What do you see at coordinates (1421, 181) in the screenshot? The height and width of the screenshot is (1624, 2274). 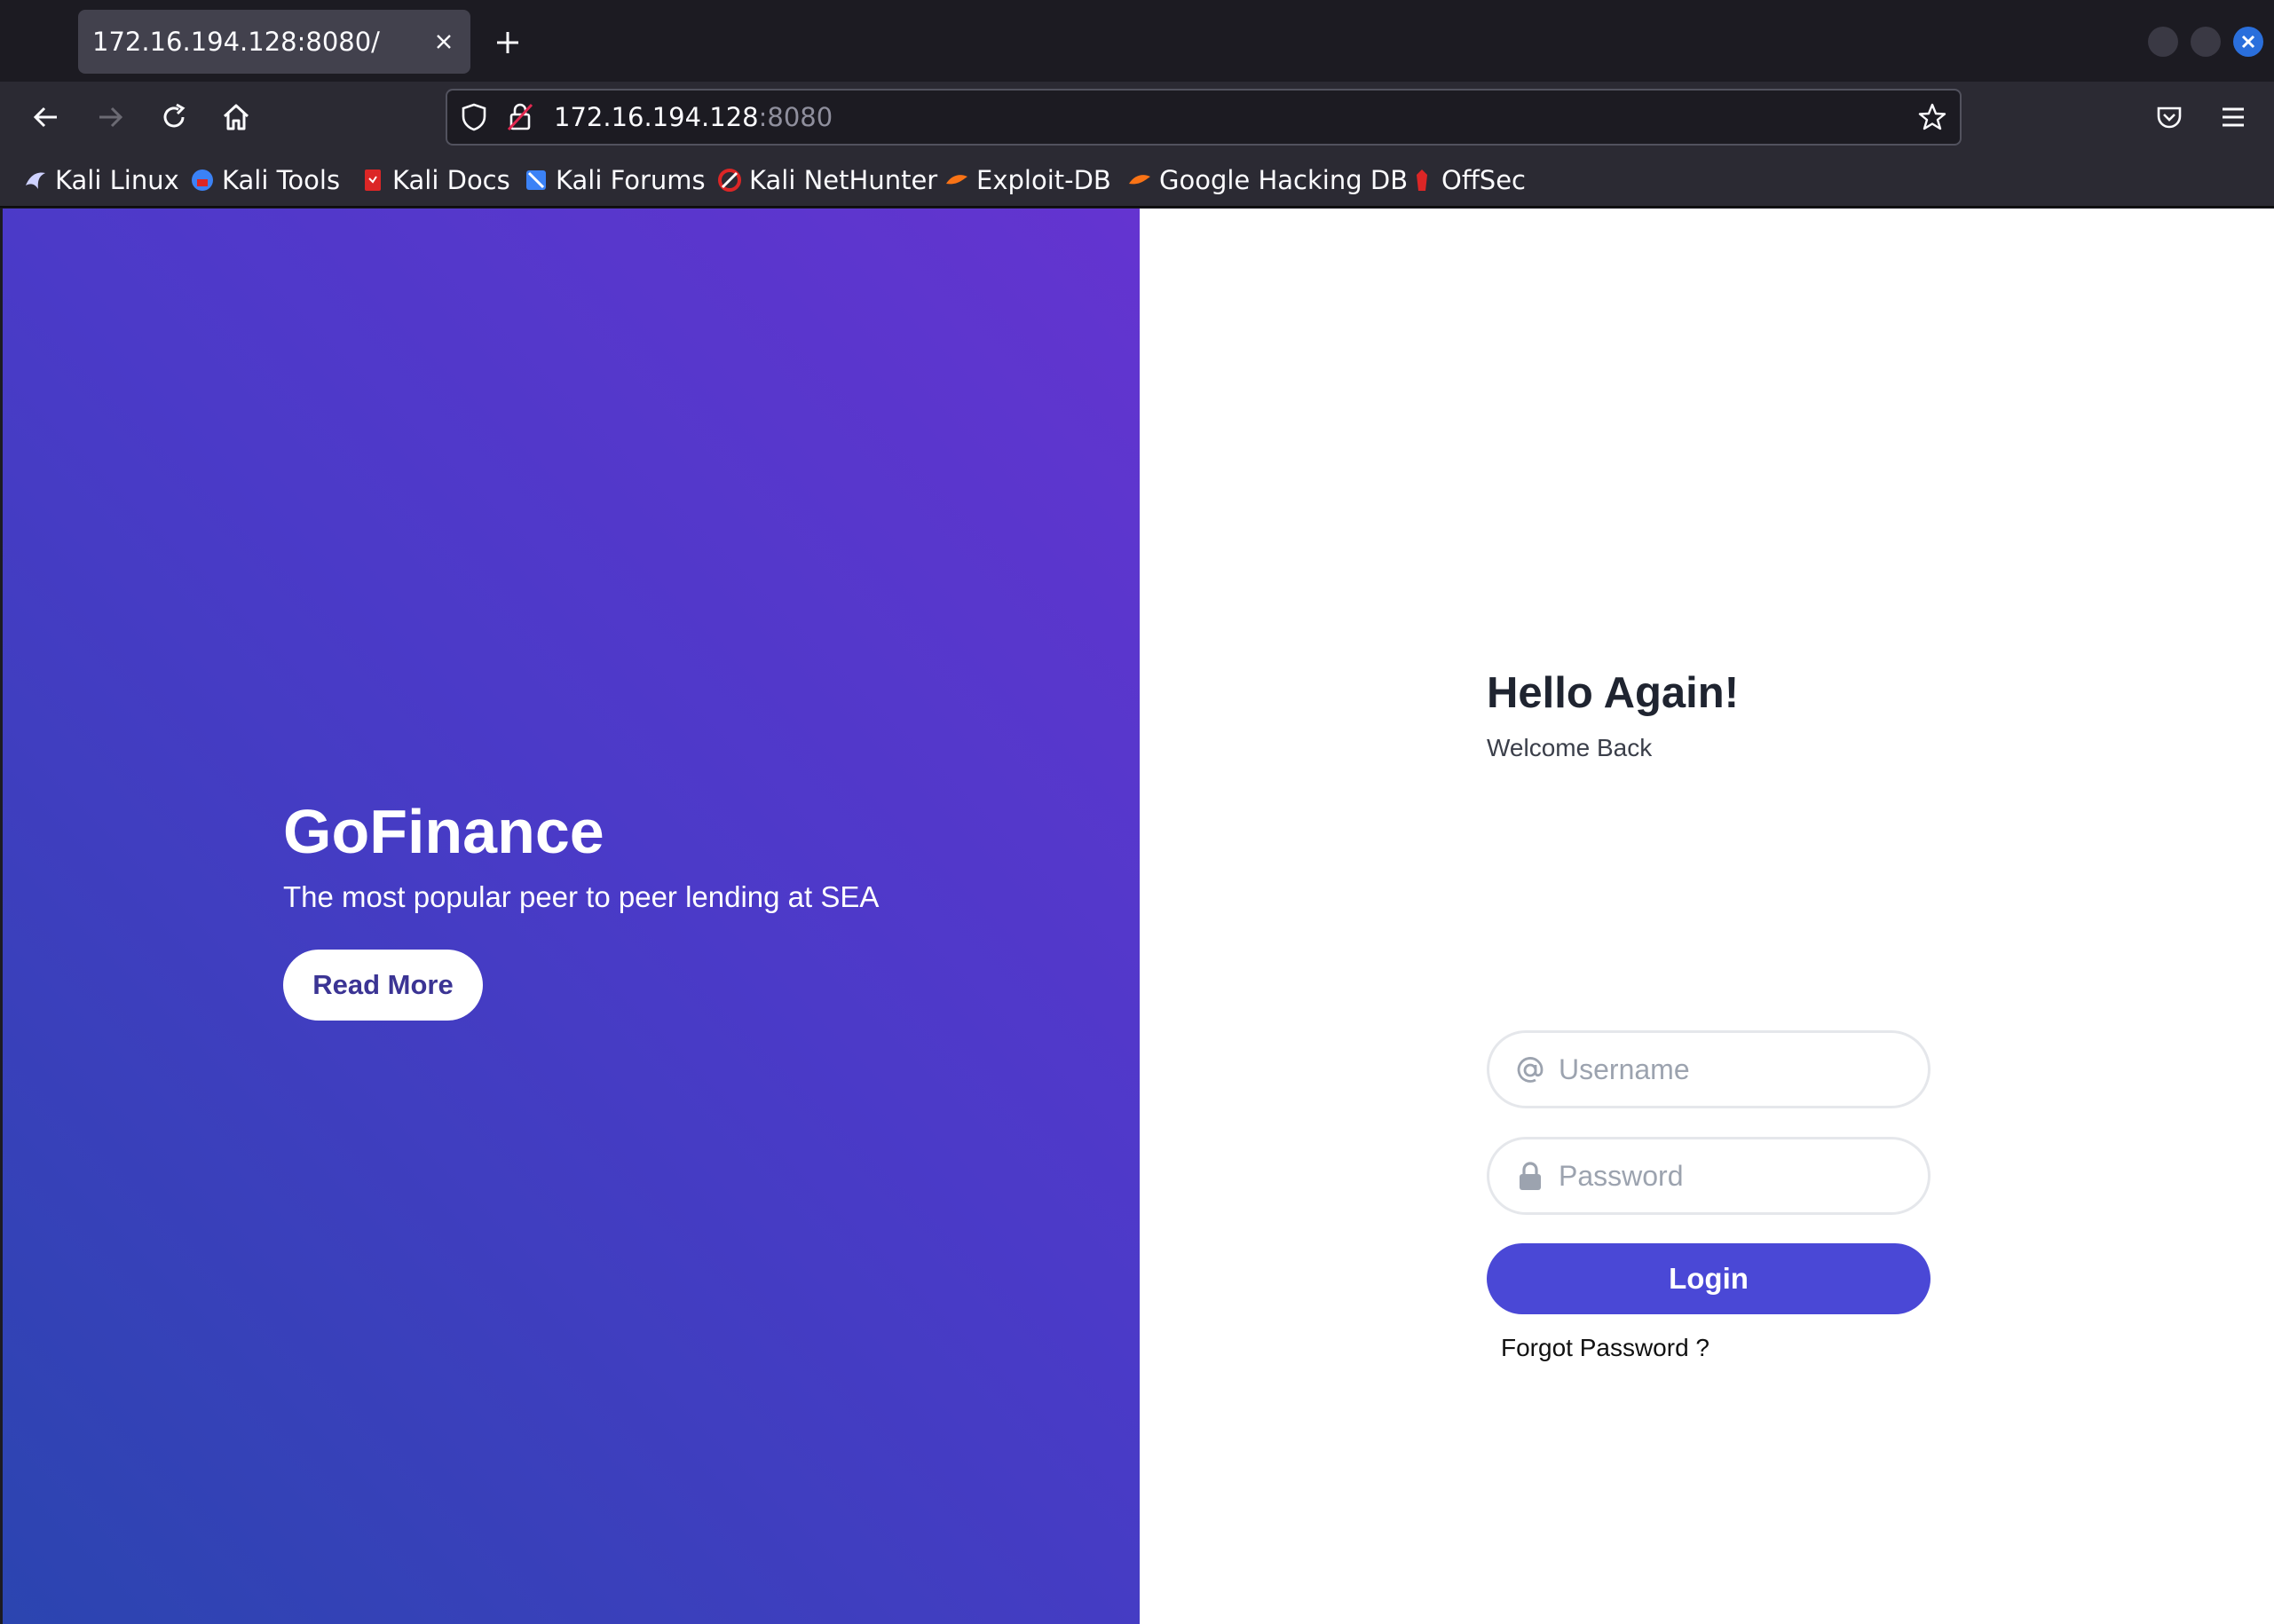 I see `offsec-icon` at bounding box center [1421, 181].